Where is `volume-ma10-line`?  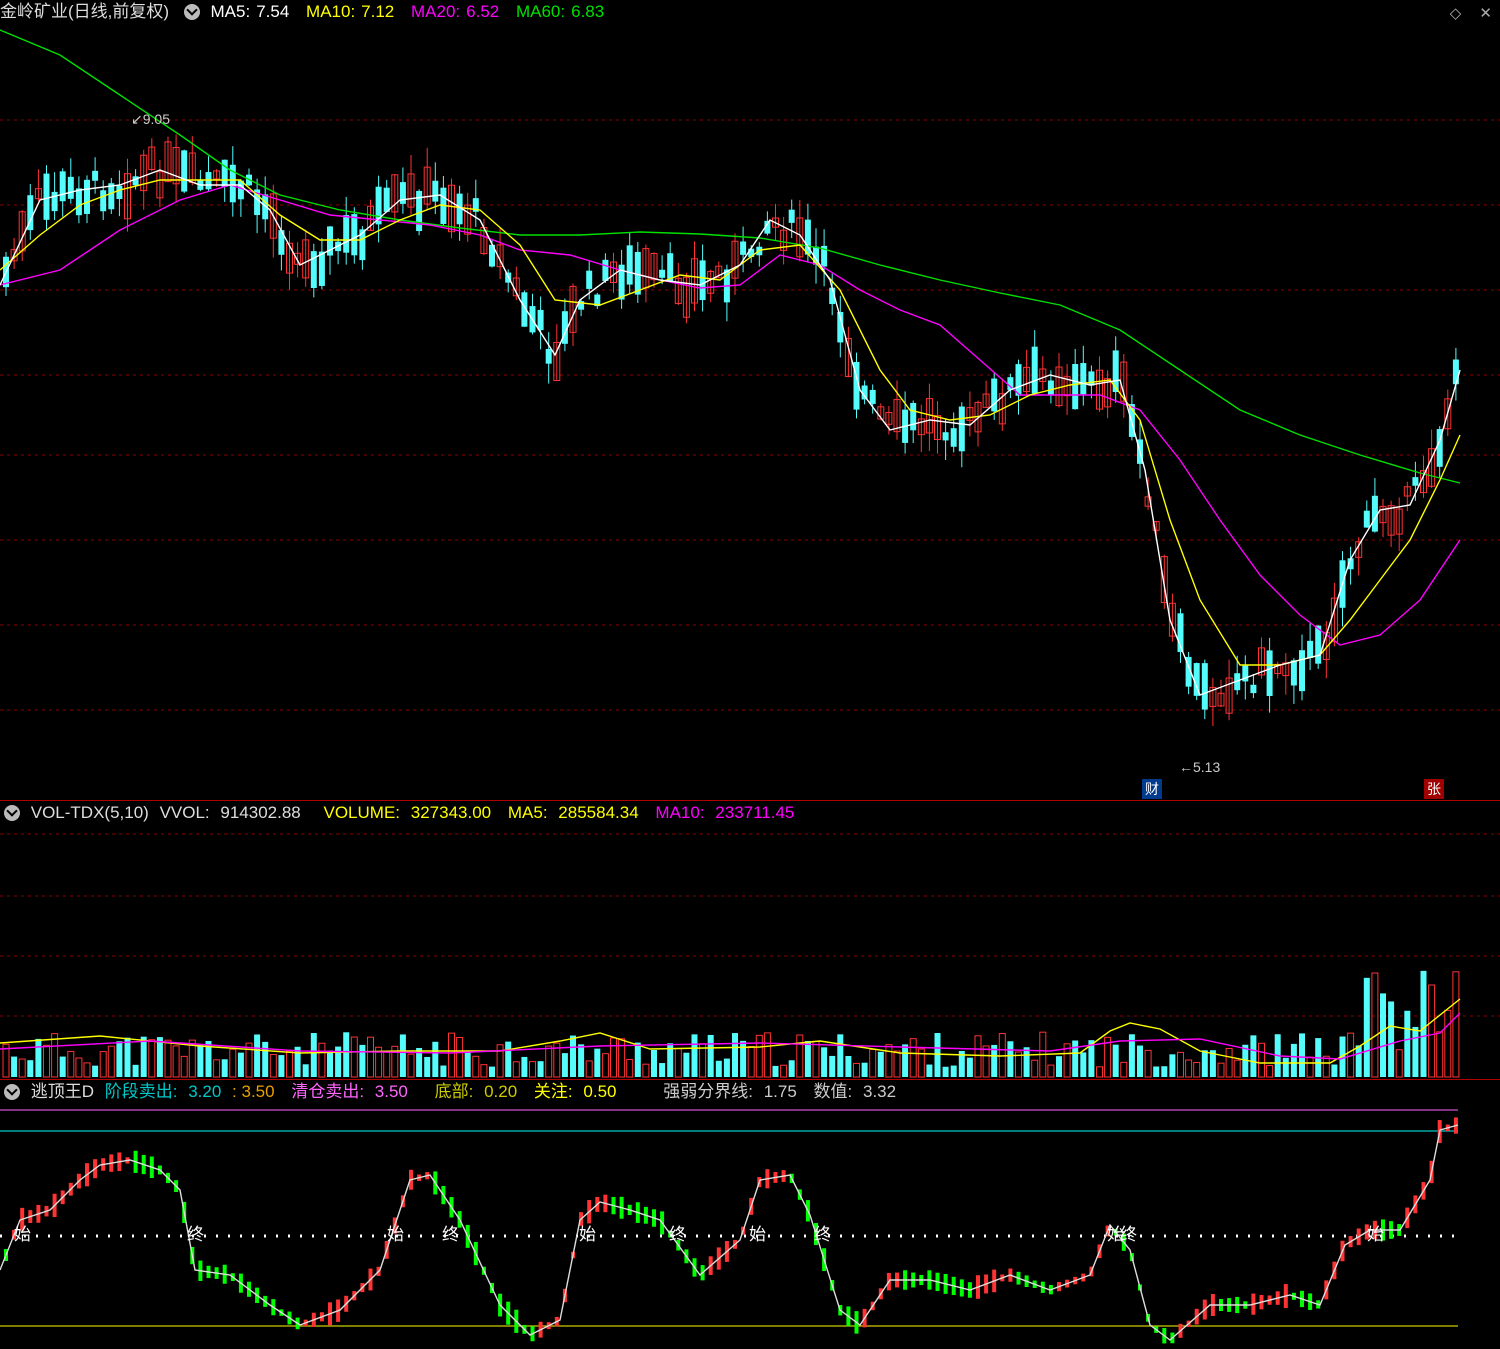 volume-ma10-line is located at coordinates (730, 1036).